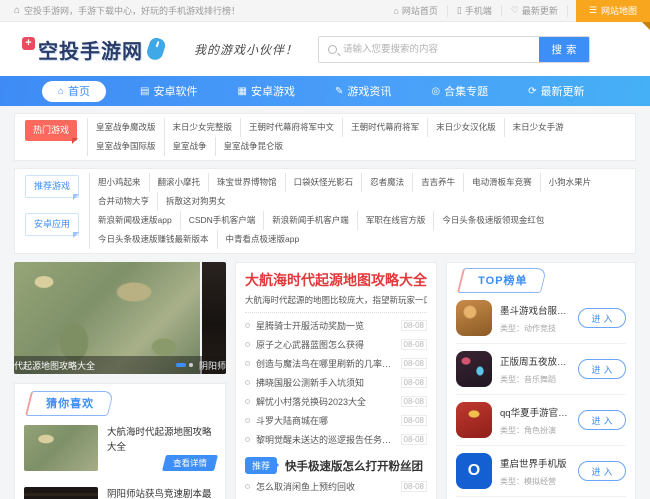  I want to click on news-link: 创造与魔法鸟在哪里刷新的几率最高, so click(325, 363).